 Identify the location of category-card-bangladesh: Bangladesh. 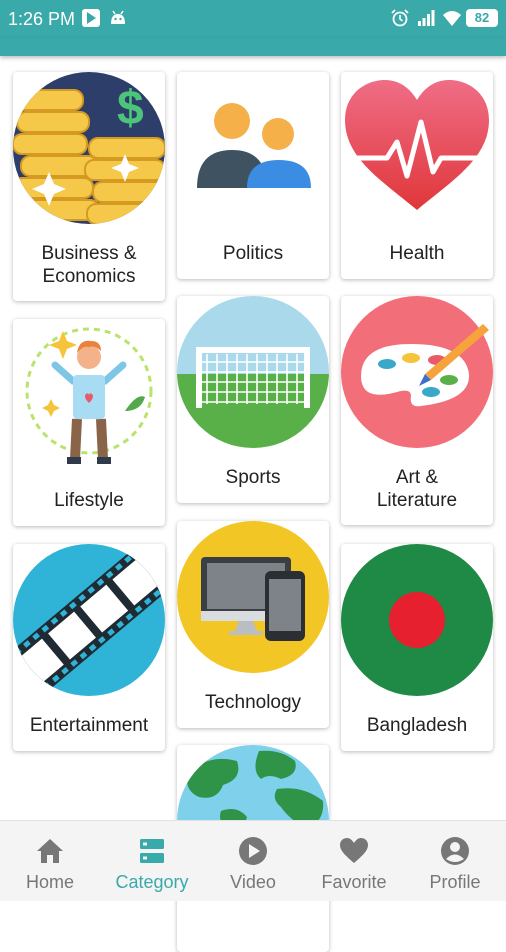
(417, 647).